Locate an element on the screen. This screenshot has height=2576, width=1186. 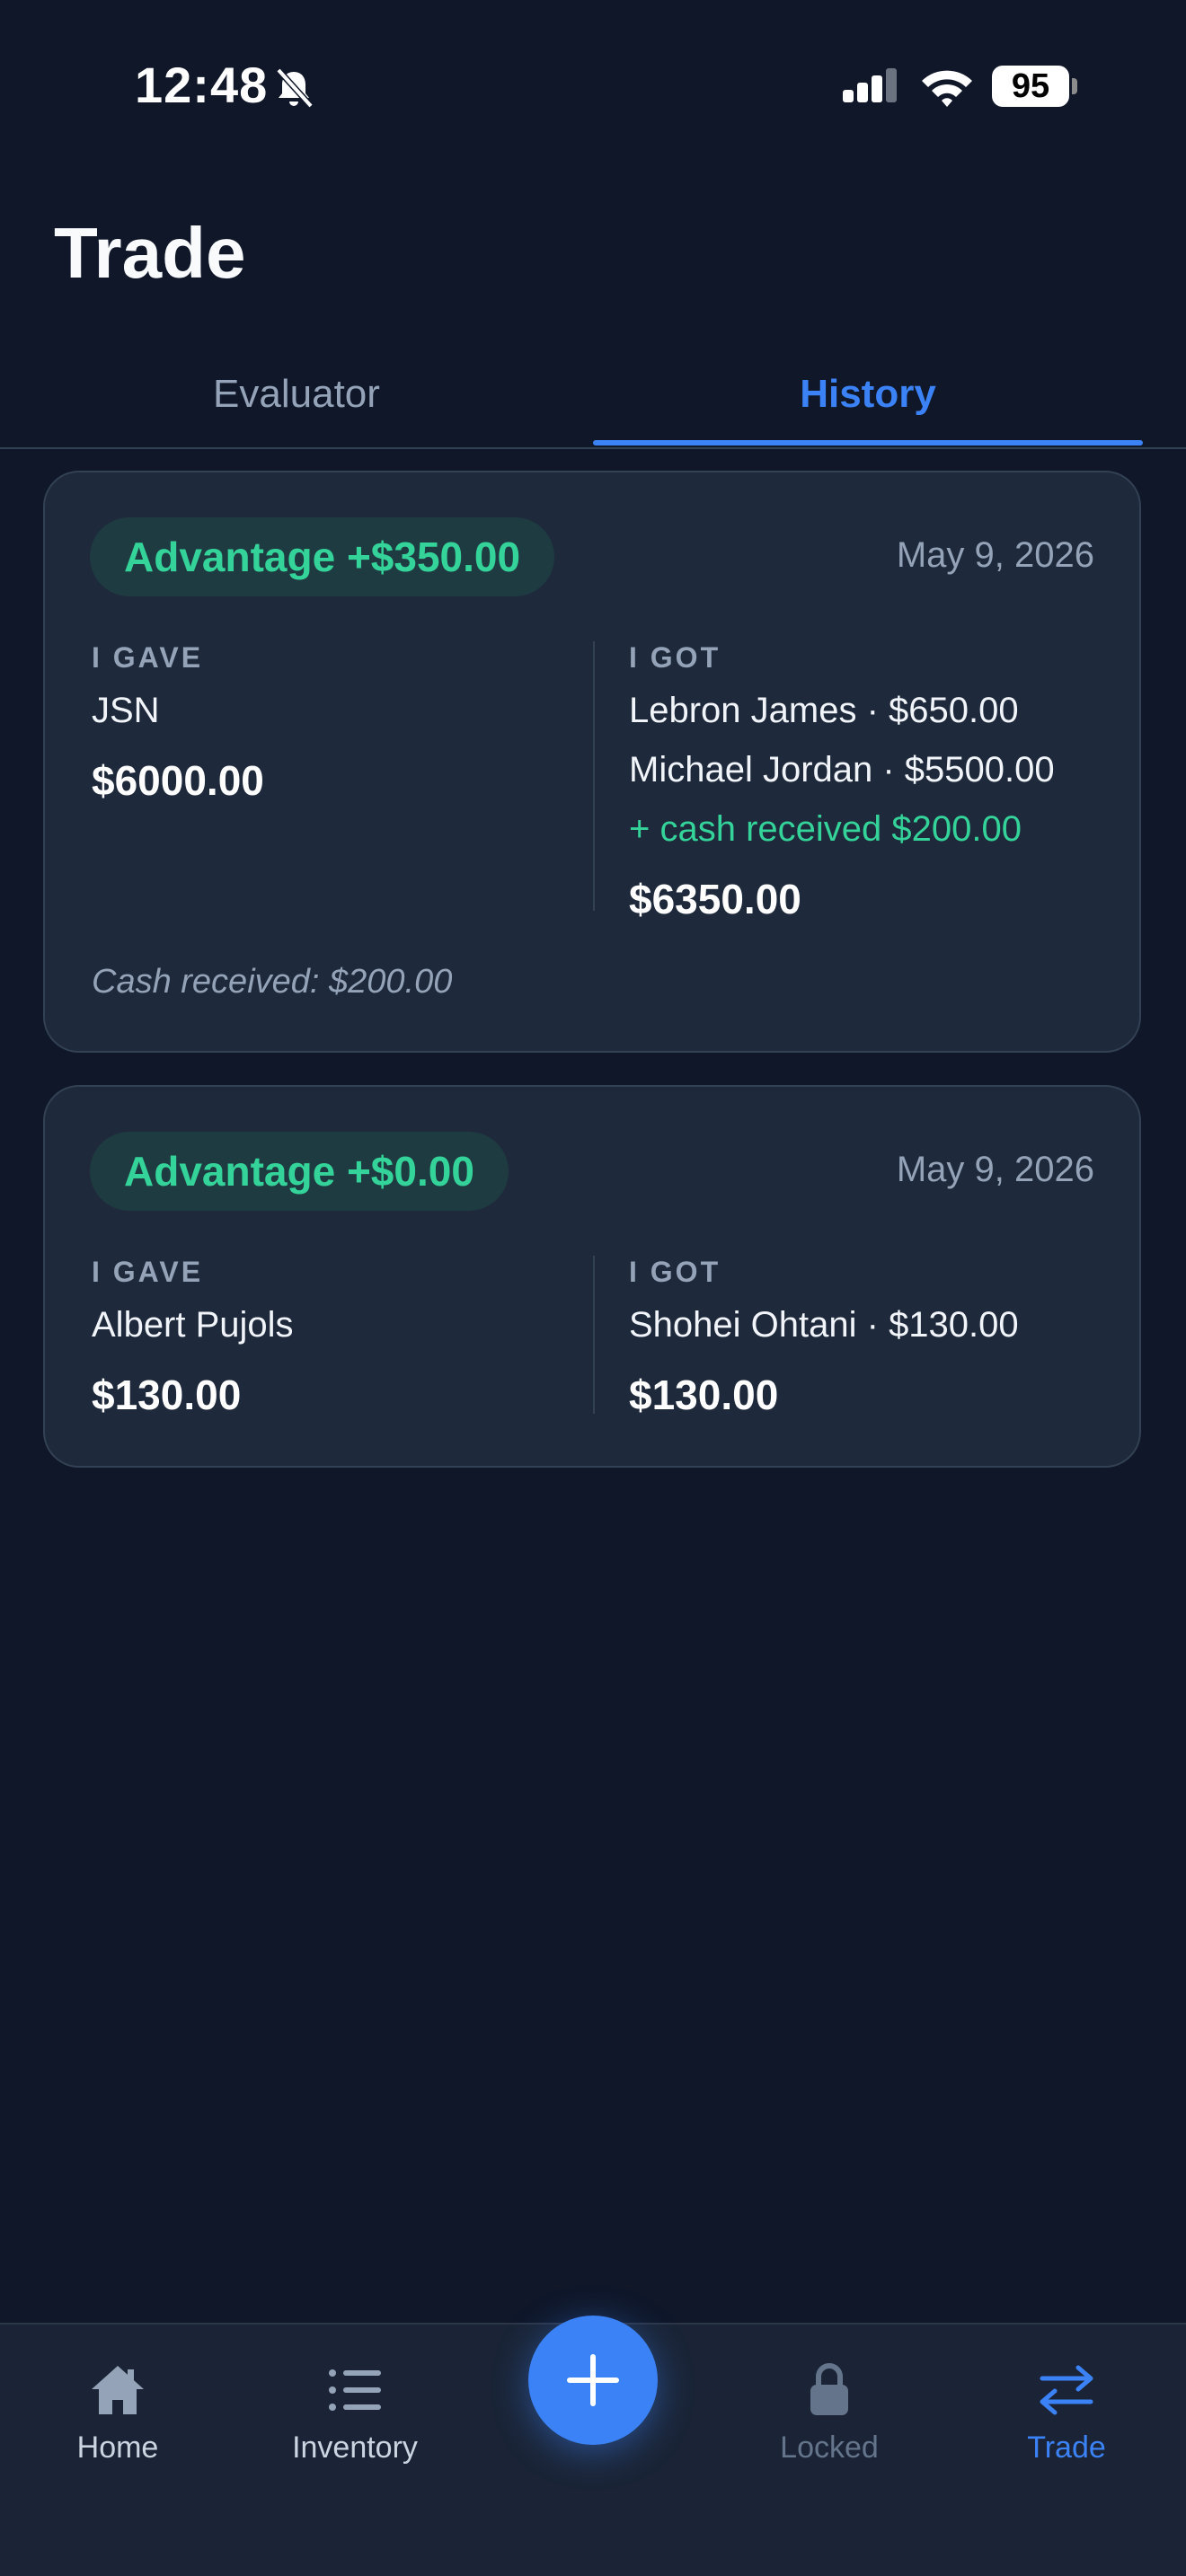
cash-received-note: Cash received: $200.00 is located at coordinates (272, 982).